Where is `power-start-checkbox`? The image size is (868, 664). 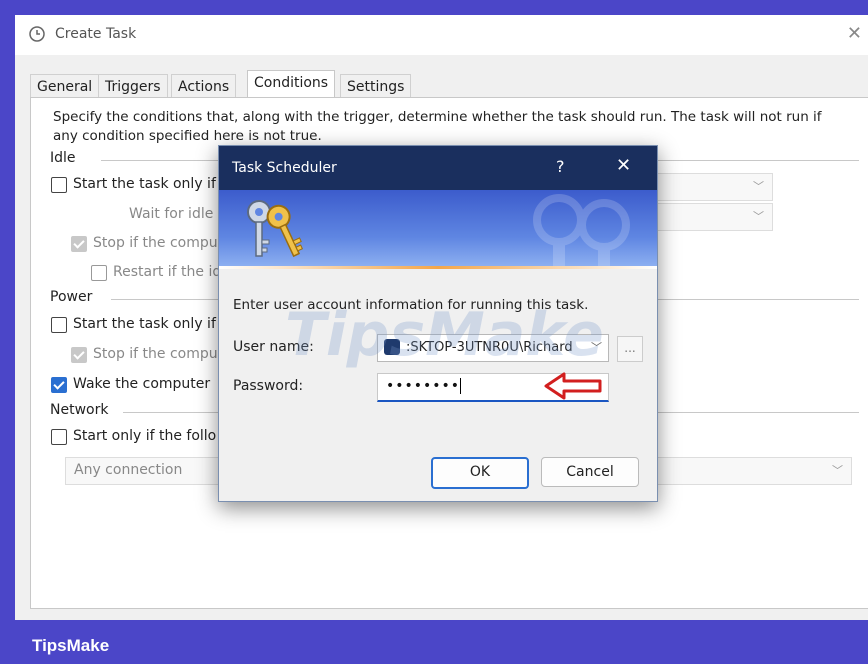 power-start-checkbox is located at coordinates (59, 325).